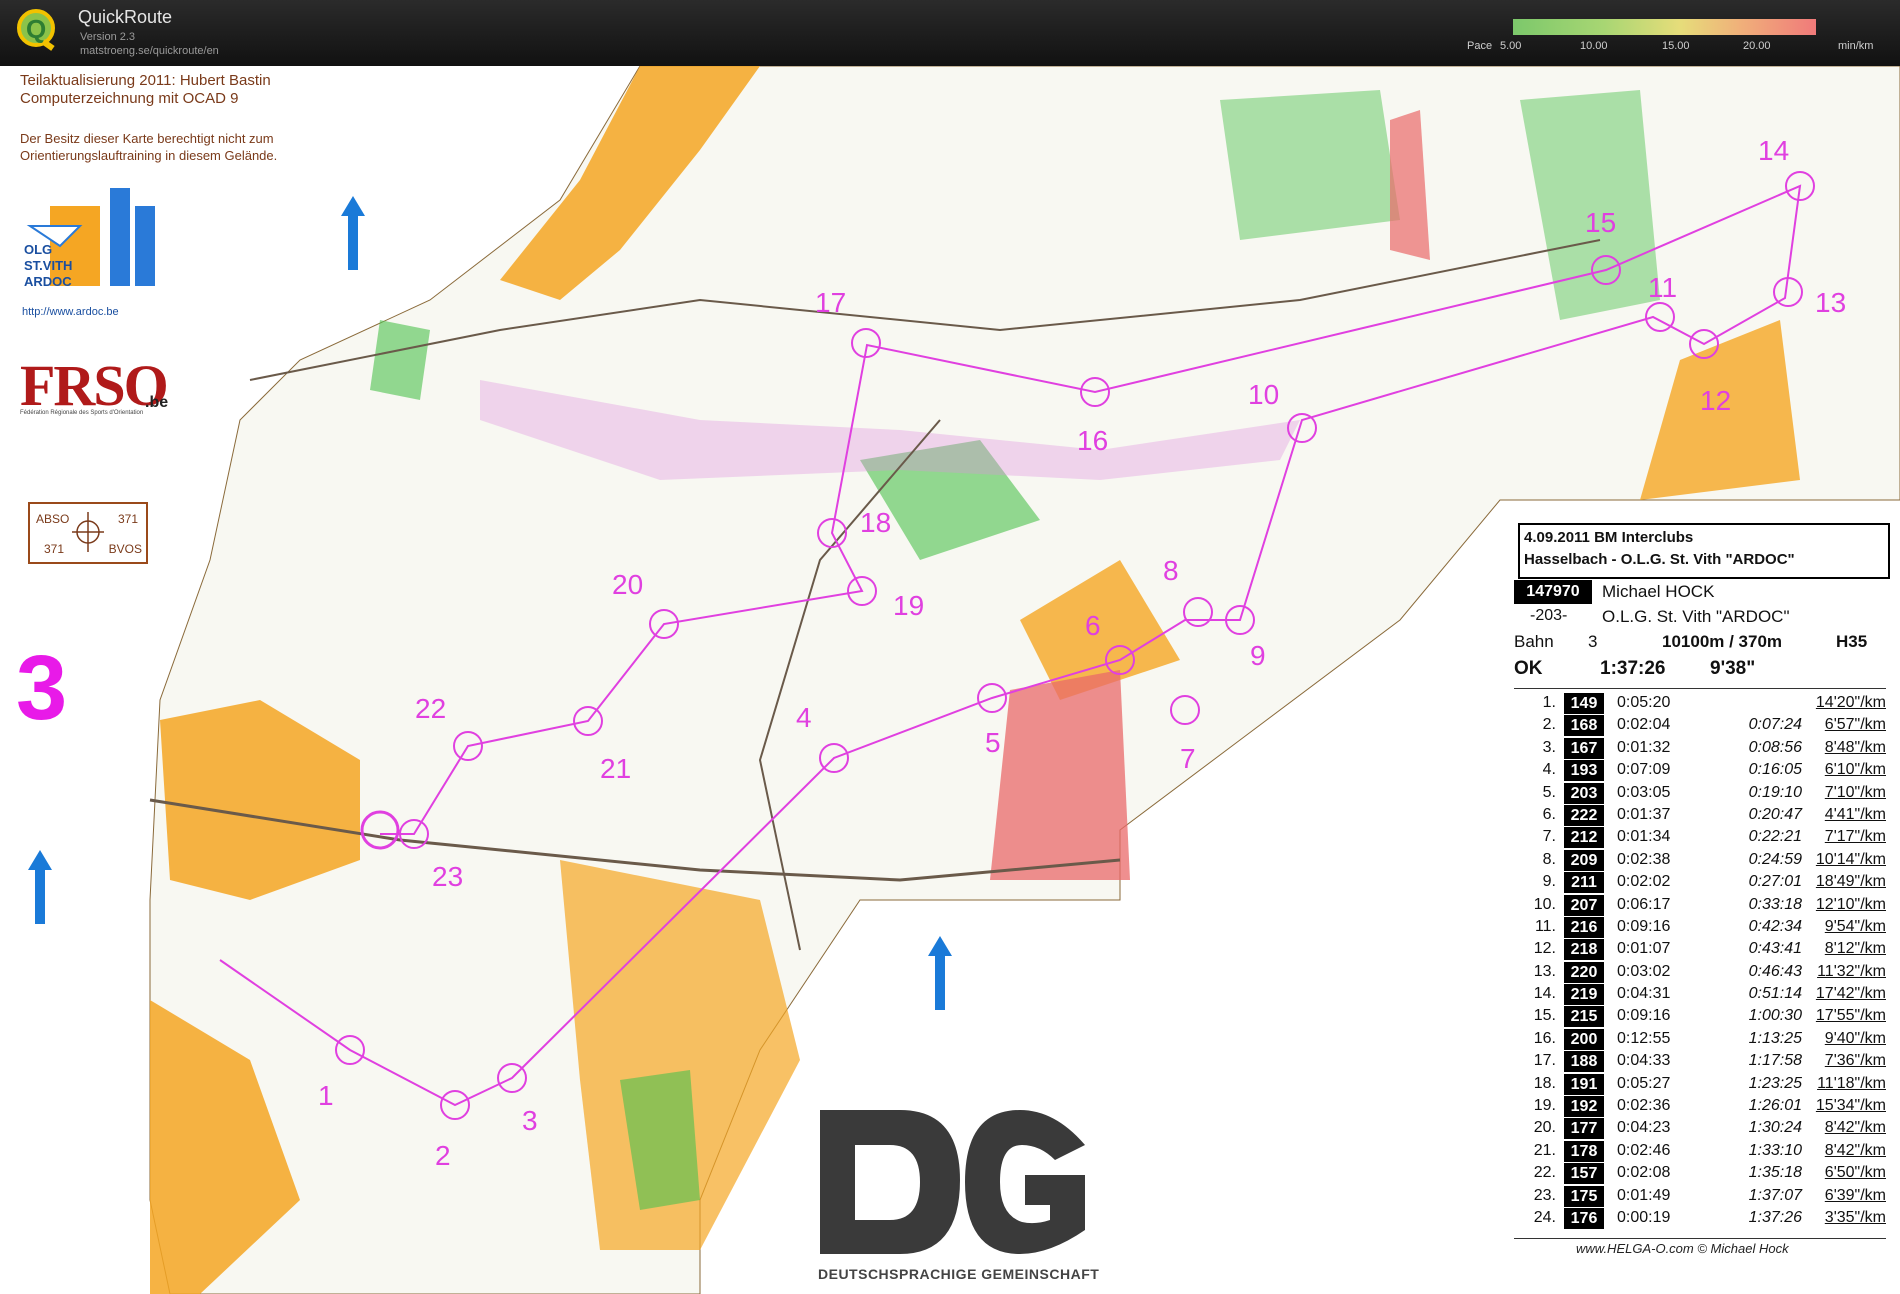  I want to click on cumulative-time: 0:27:01, so click(1775, 882).